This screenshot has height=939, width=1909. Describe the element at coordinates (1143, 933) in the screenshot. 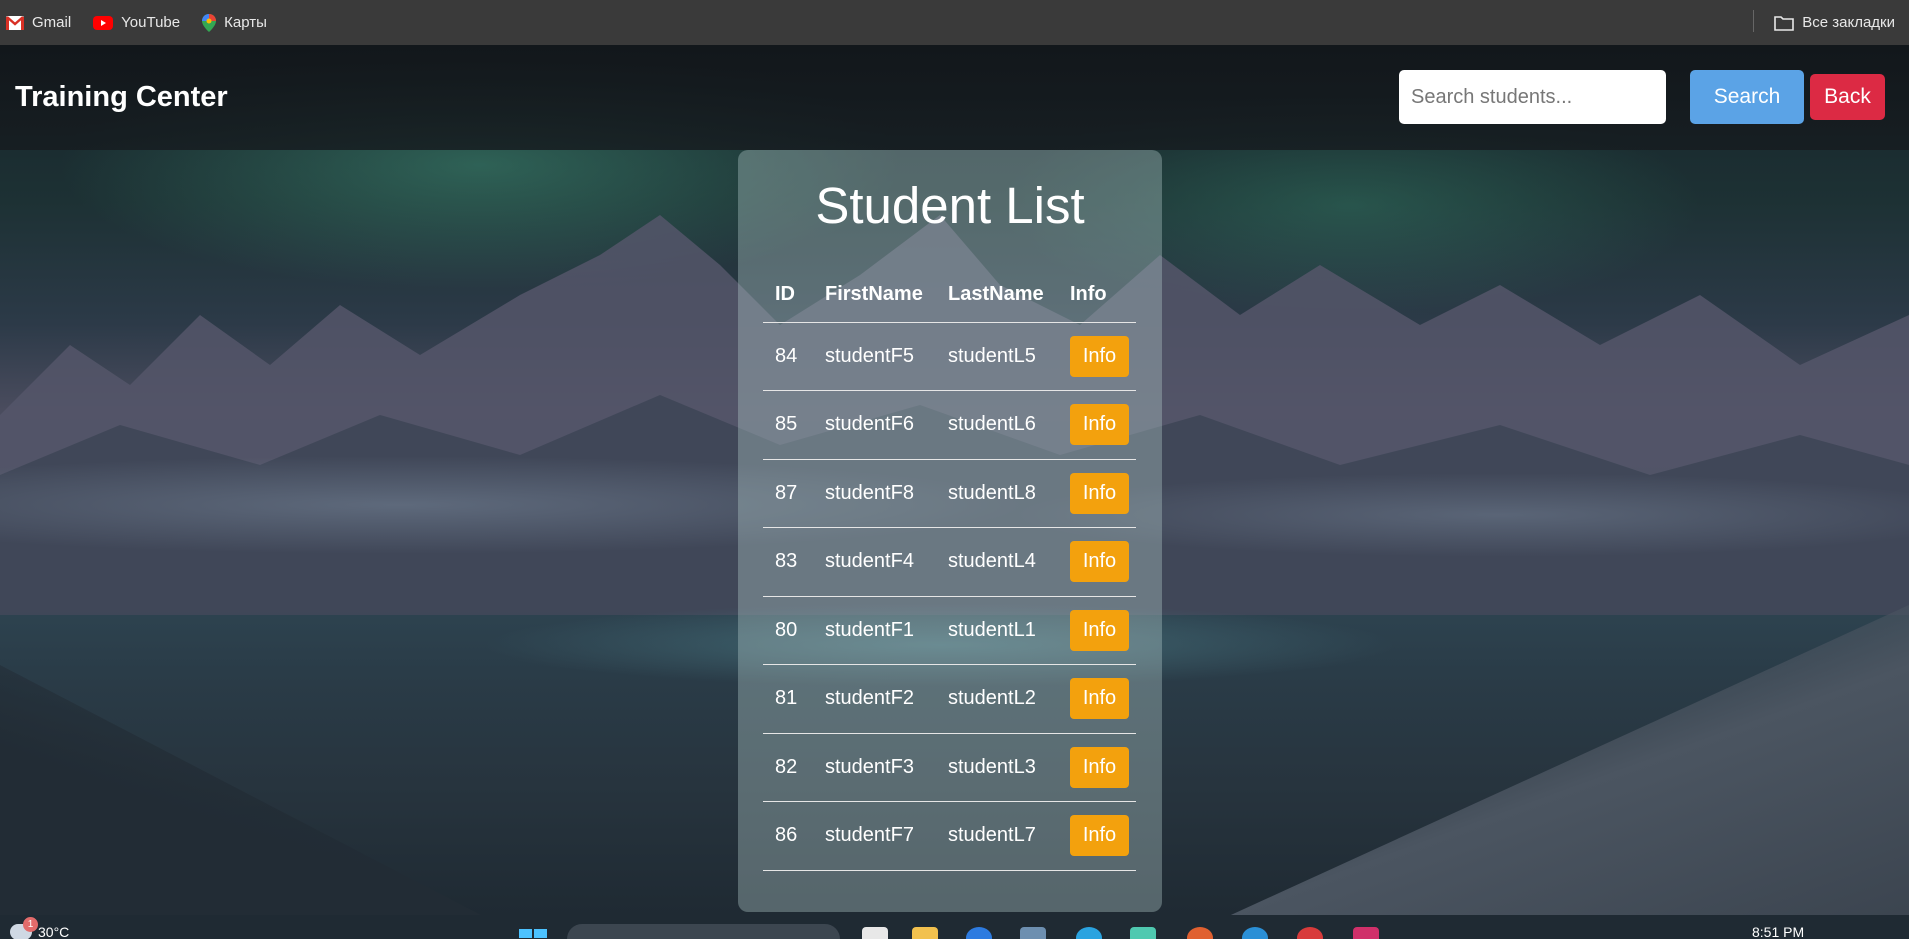

I see `keyboard-icon` at that location.